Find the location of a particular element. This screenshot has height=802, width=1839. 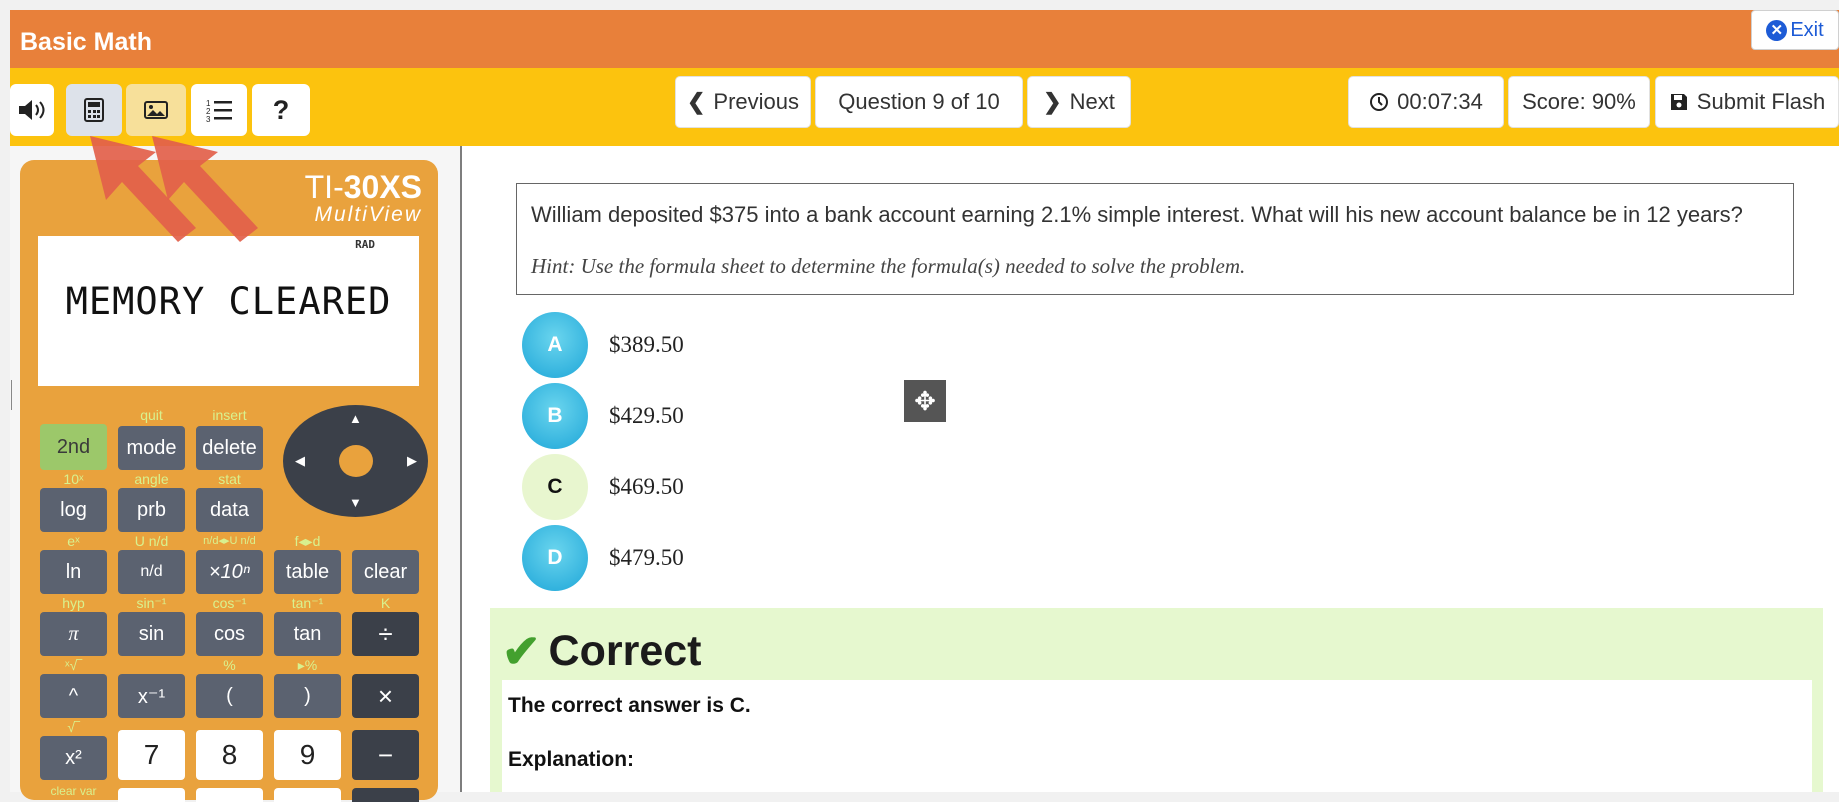

key-data-face: data is located at coordinates (229, 510).